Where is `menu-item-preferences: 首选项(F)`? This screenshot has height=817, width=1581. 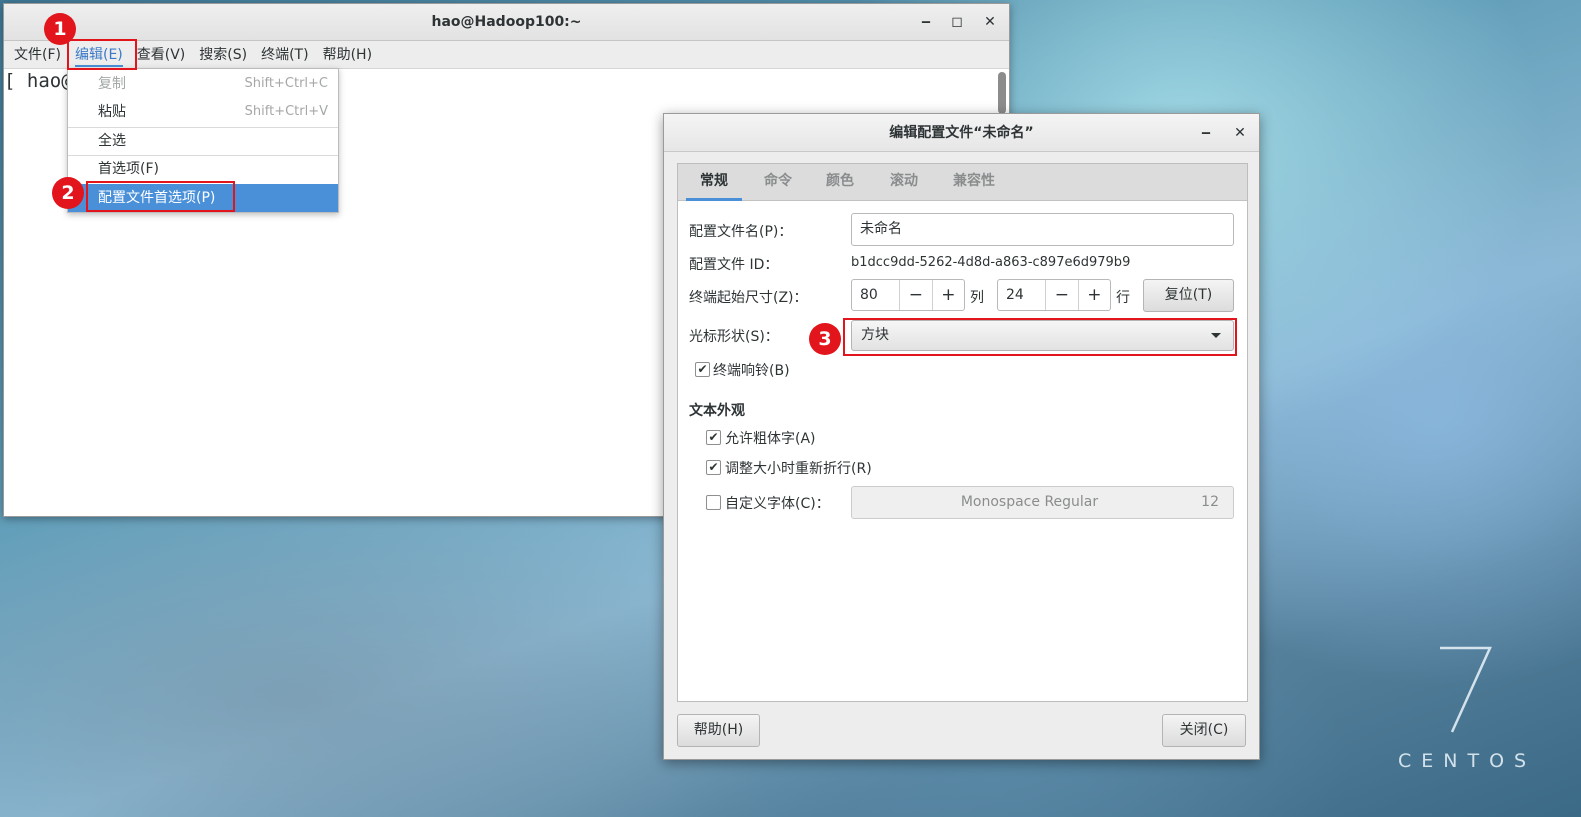 menu-item-preferences: 首选项(F) is located at coordinates (203, 169).